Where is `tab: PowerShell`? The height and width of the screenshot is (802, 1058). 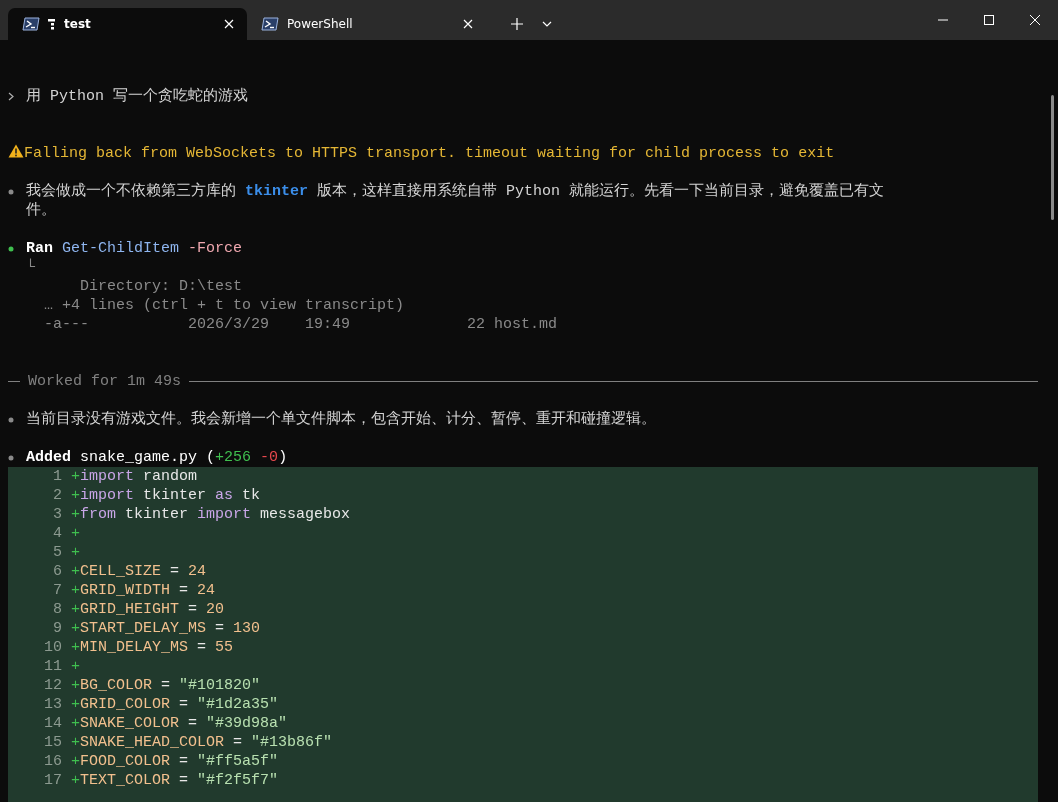 tab: PowerShell is located at coordinates (366, 24).